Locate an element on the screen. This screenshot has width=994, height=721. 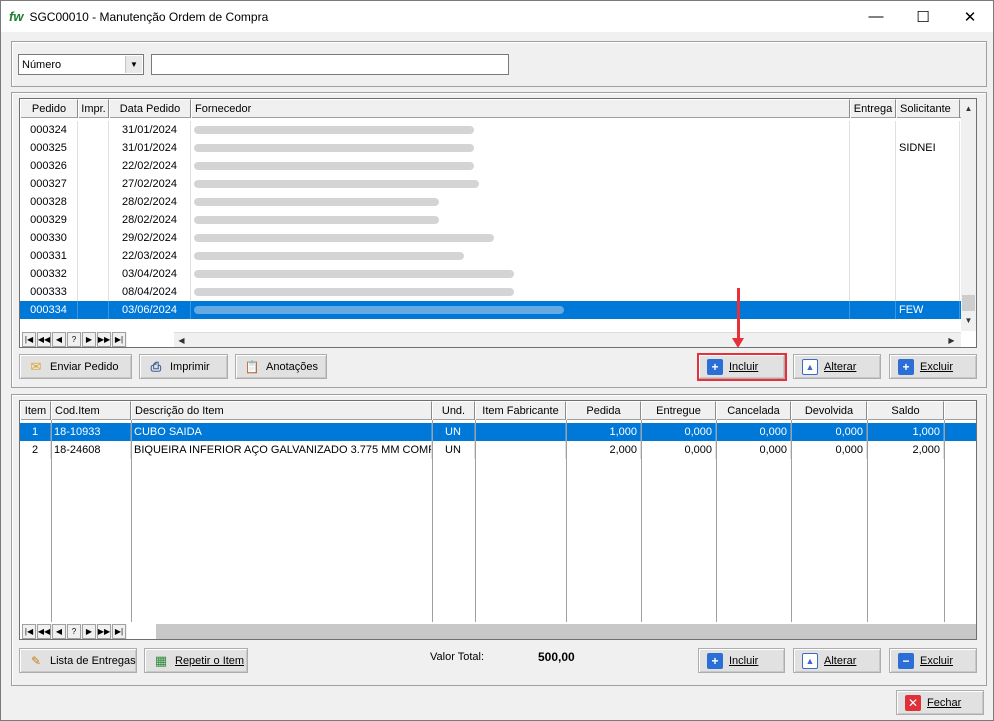
col-item: Item is located at coordinates (35, 410).